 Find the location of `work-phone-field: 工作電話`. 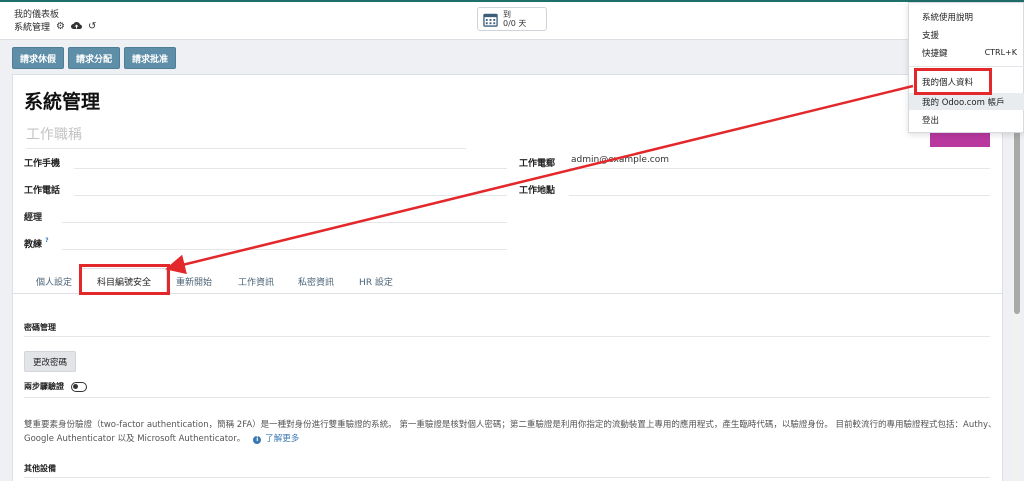

work-phone-field: 工作電話 is located at coordinates (265, 189).